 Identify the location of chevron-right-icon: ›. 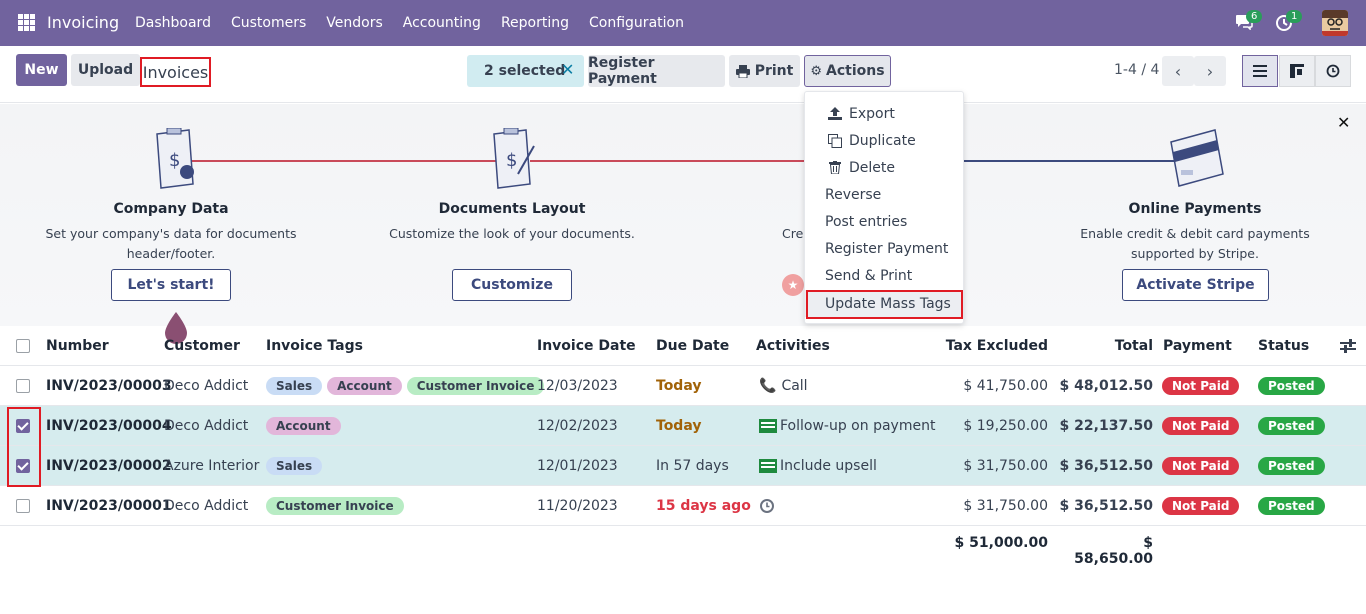
(1210, 71).